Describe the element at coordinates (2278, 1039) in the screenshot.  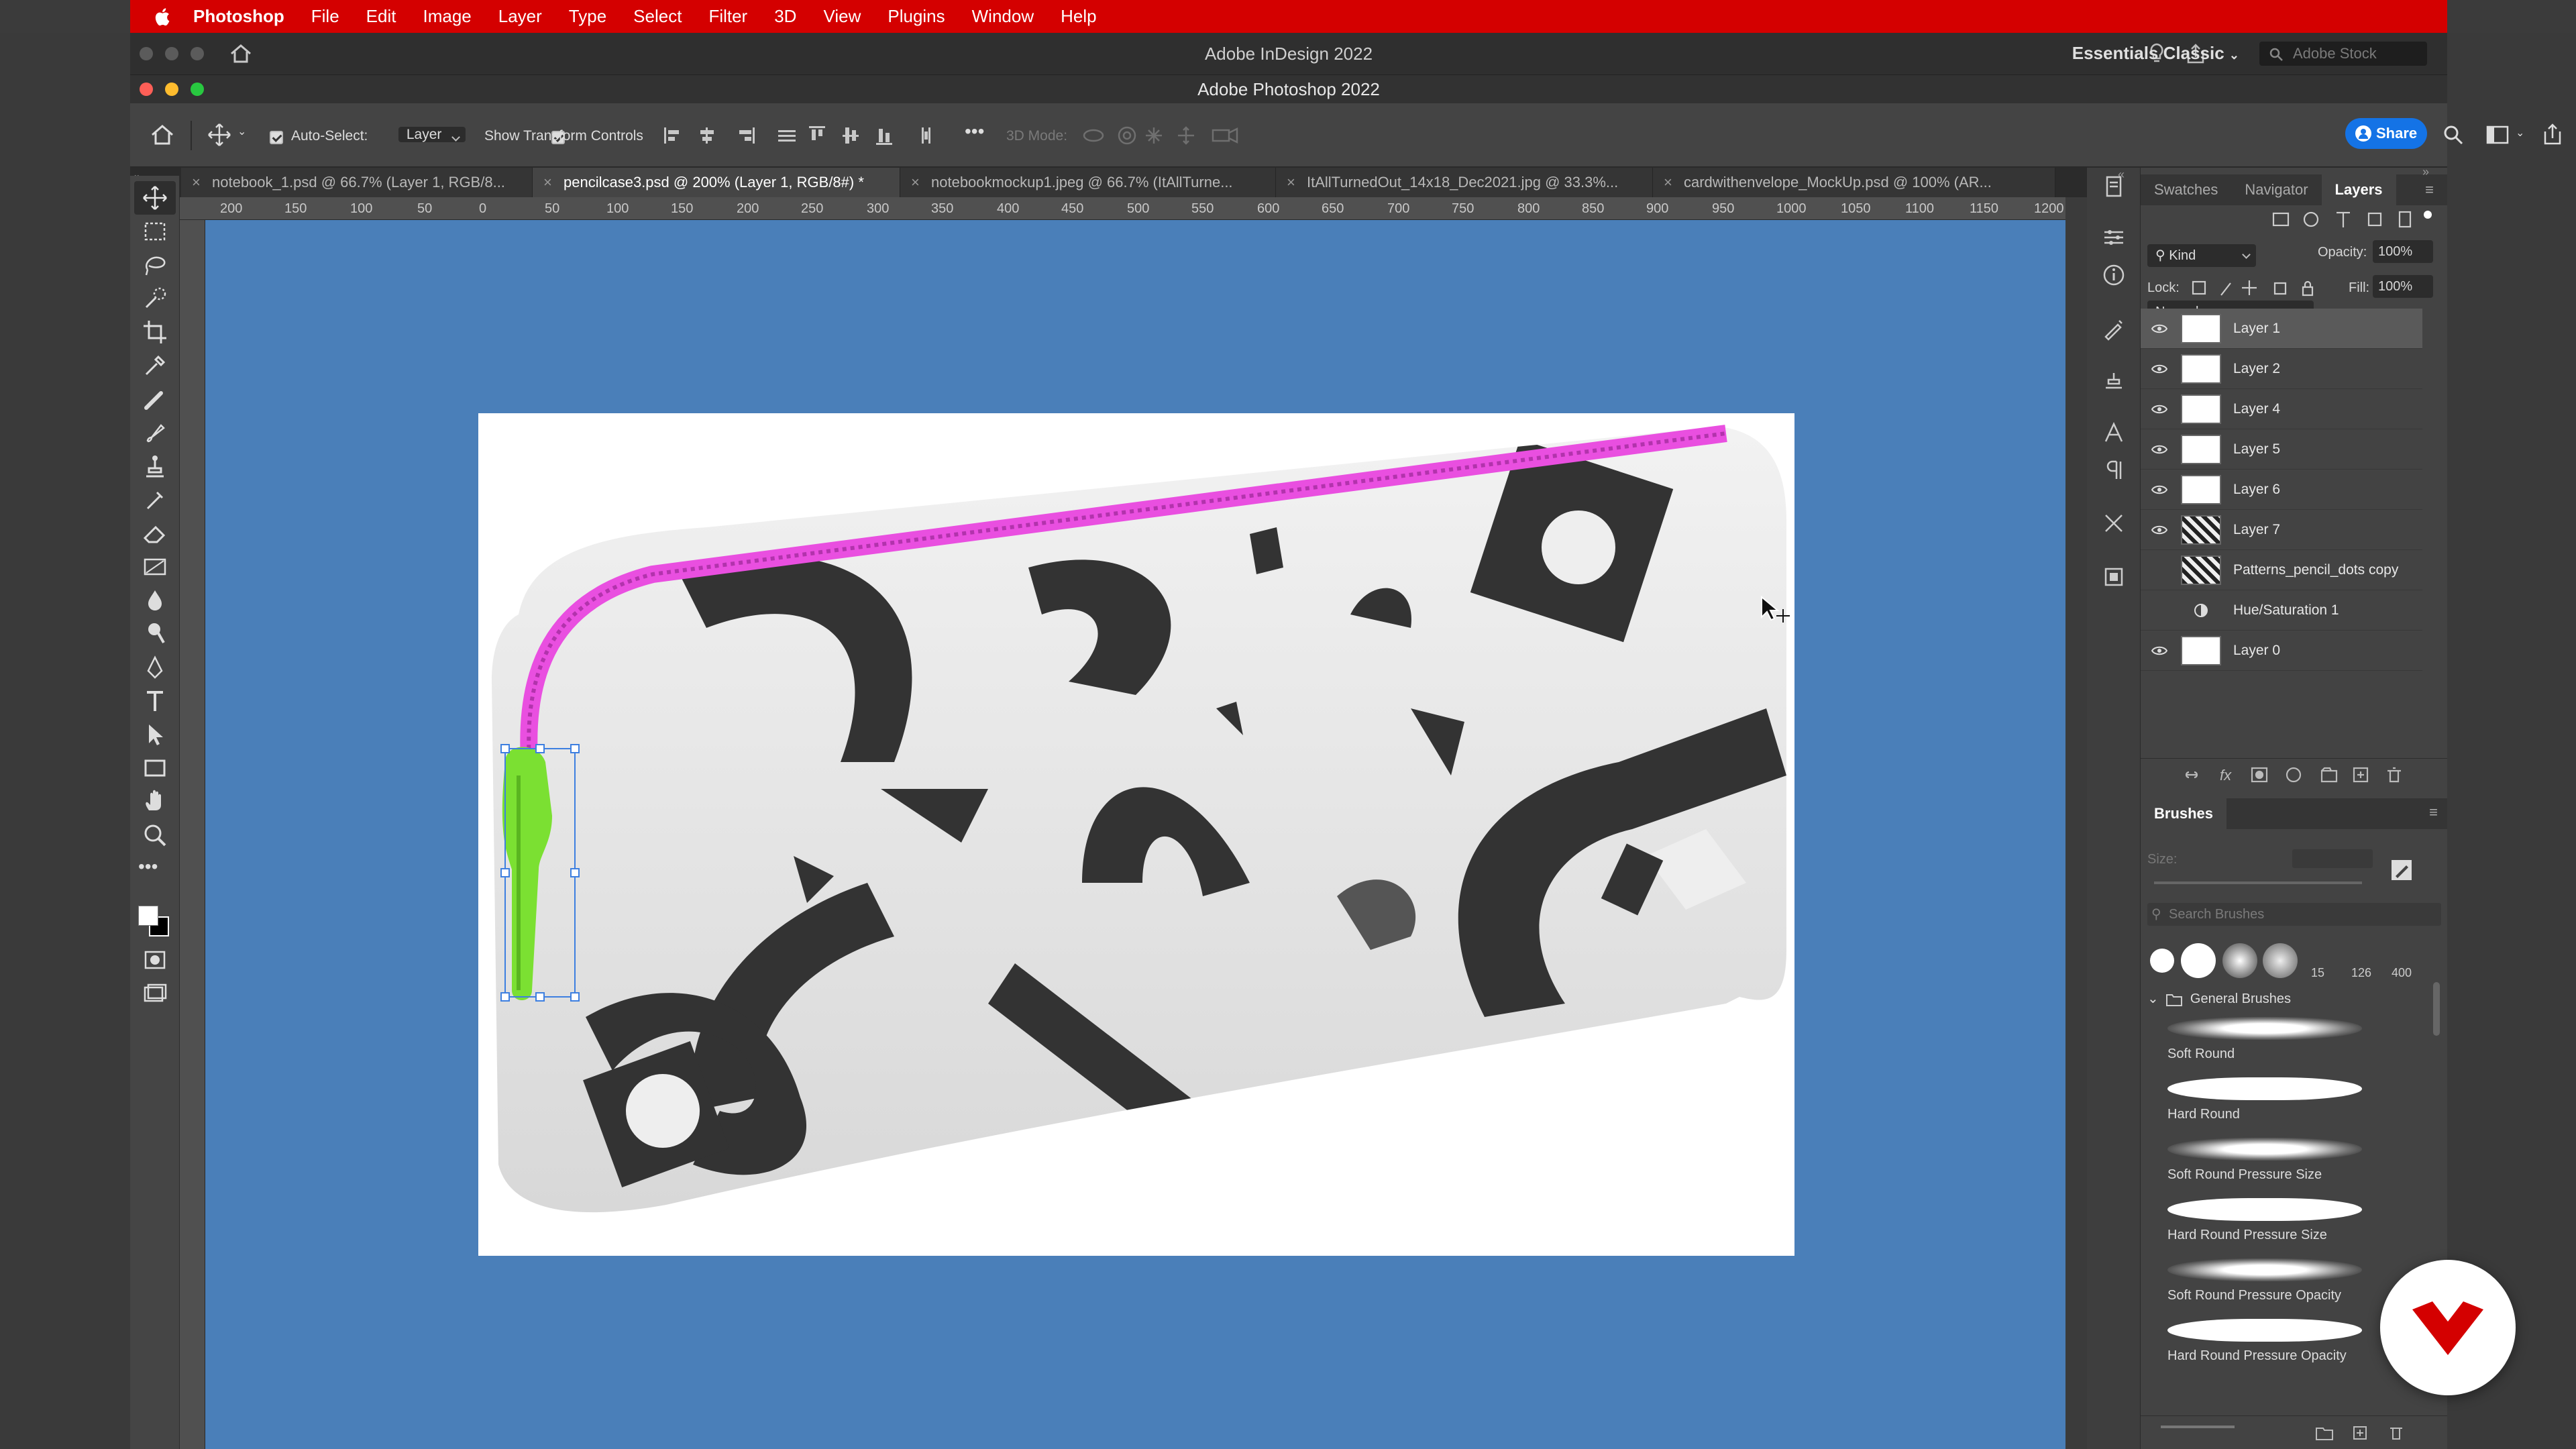
I see `brush-item: Soft Round` at that location.